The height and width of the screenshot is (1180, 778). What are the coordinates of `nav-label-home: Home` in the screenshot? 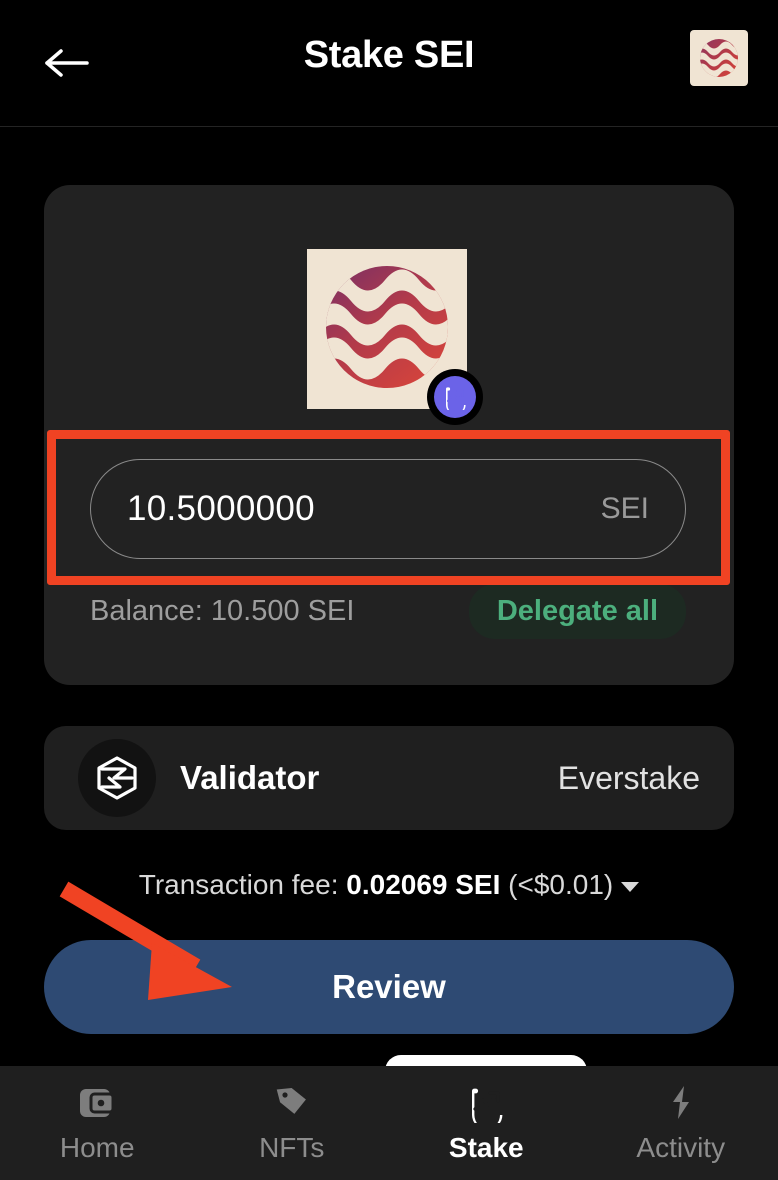 It's located at (97, 1147).